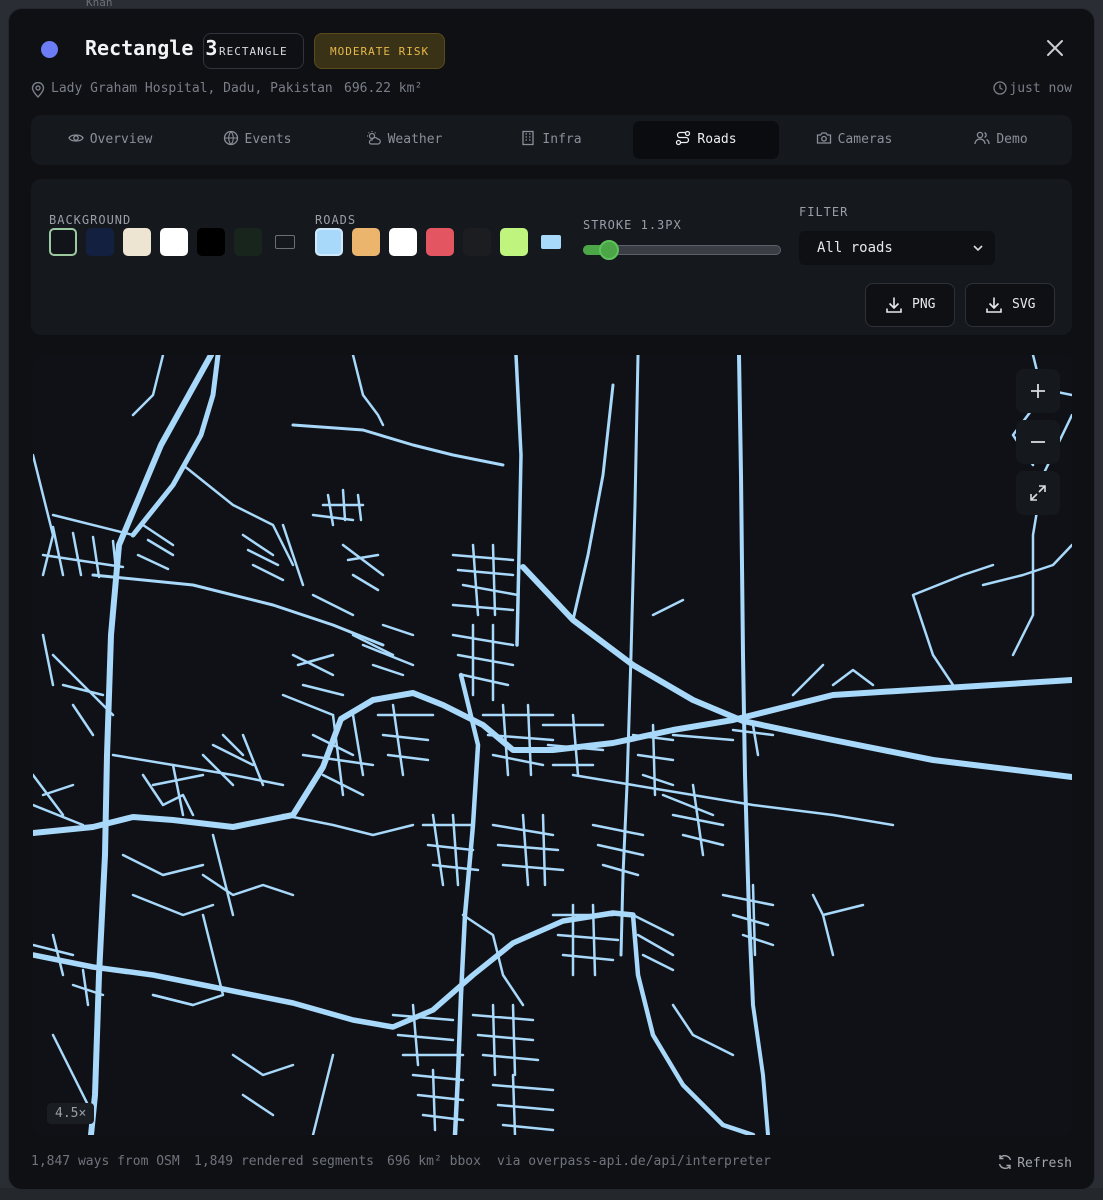 Image resolution: width=1103 pixels, height=1200 pixels. Describe the element at coordinates (1038, 493) in the screenshot. I see `fullscreen-button` at that location.